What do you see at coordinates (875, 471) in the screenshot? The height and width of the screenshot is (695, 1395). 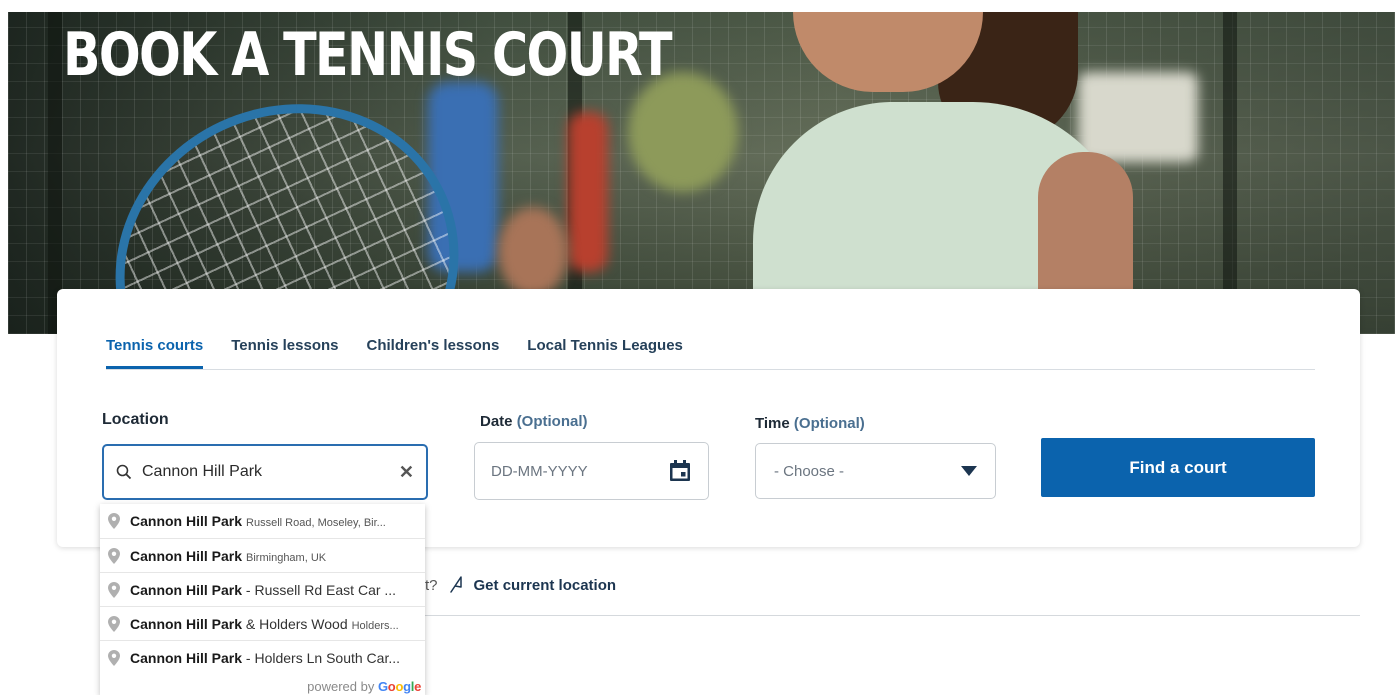 I see `time-select: - Choose -` at bounding box center [875, 471].